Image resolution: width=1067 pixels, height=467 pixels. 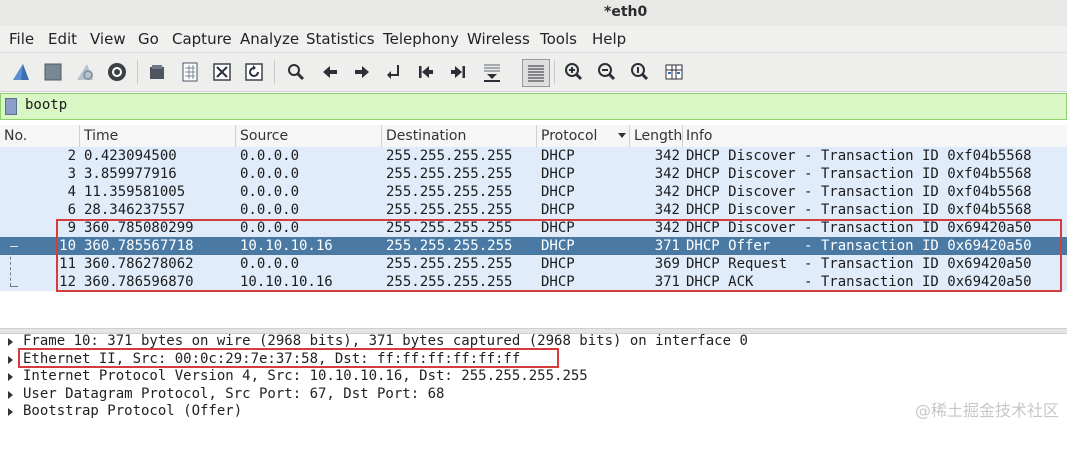 What do you see at coordinates (626, 12) in the screenshot?
I see `window-title: *eth0` at bounding box center [626, 12].